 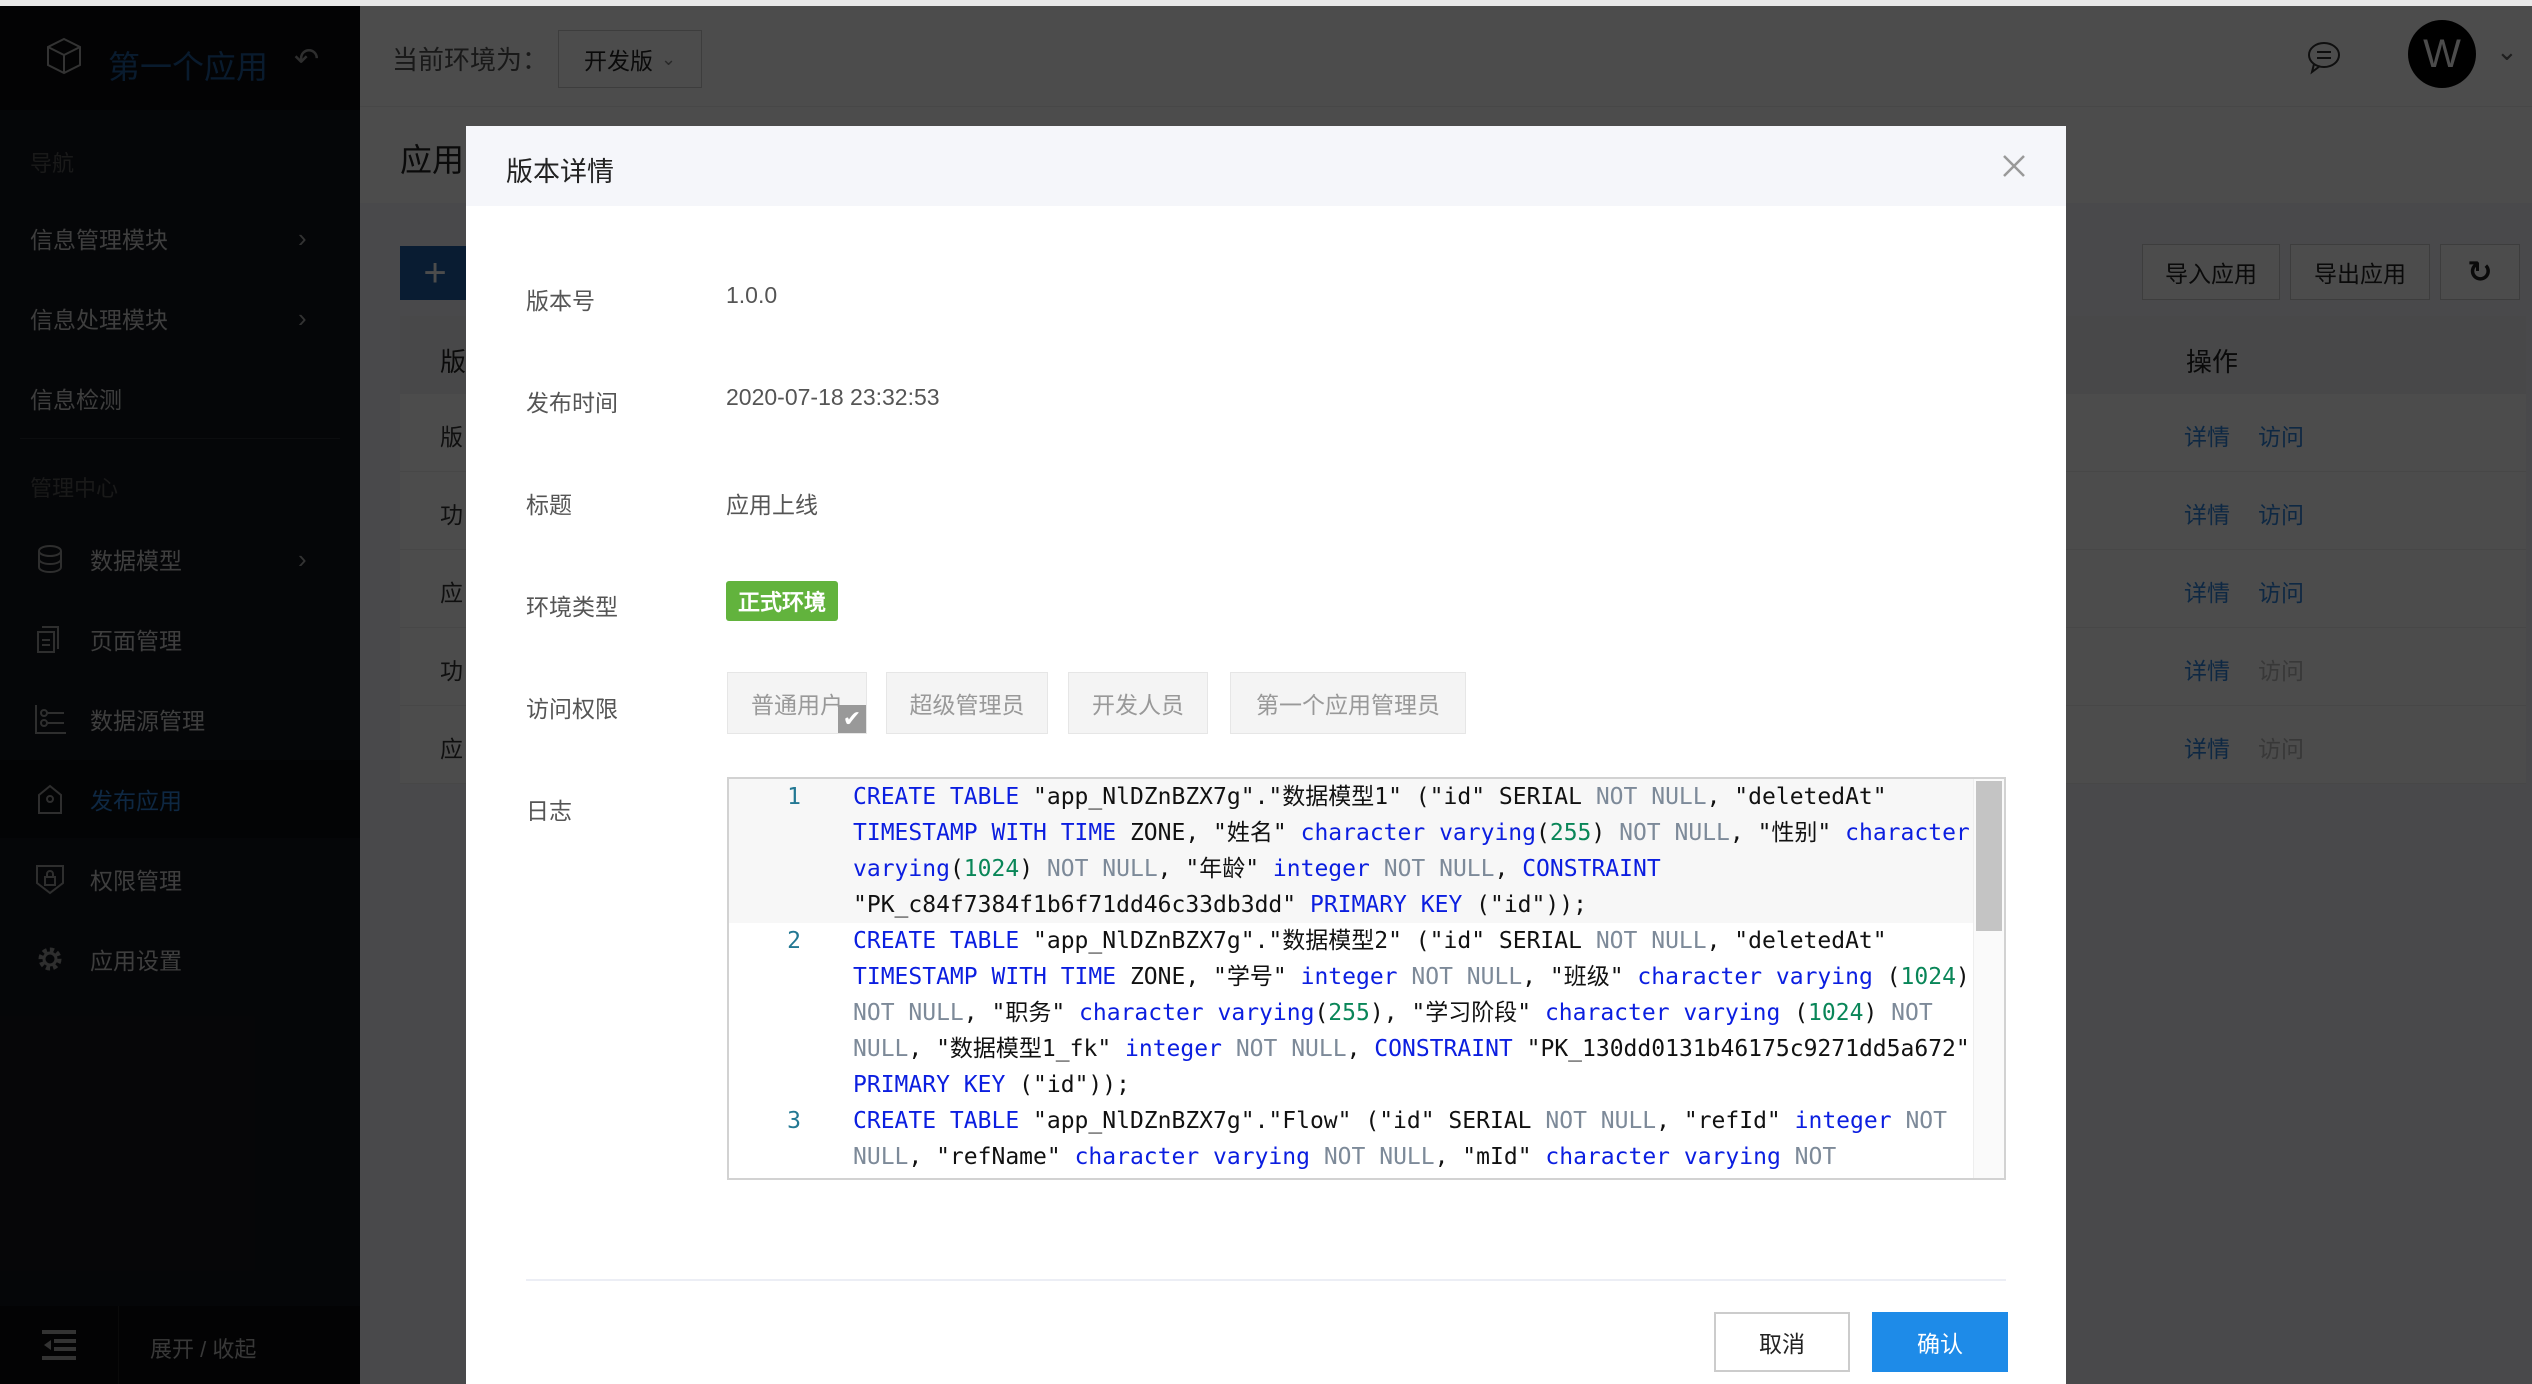 I want to click on code-token: "PK_130dd0131b46175c9271dd5a672", so click(x=1748, y=1049).